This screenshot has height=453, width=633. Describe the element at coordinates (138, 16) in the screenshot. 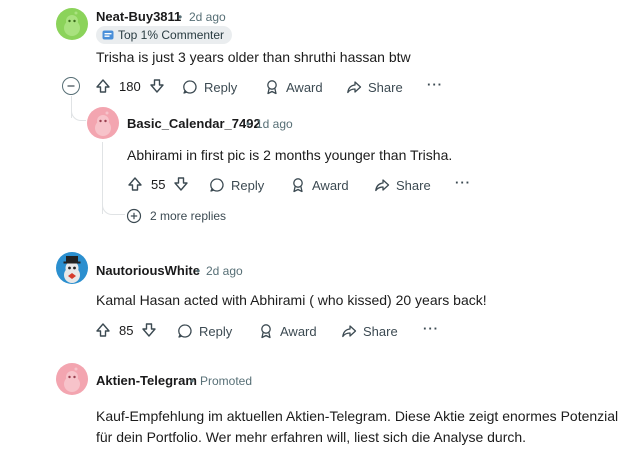

I see `comment-username: Neat-Buy3811` at that location.